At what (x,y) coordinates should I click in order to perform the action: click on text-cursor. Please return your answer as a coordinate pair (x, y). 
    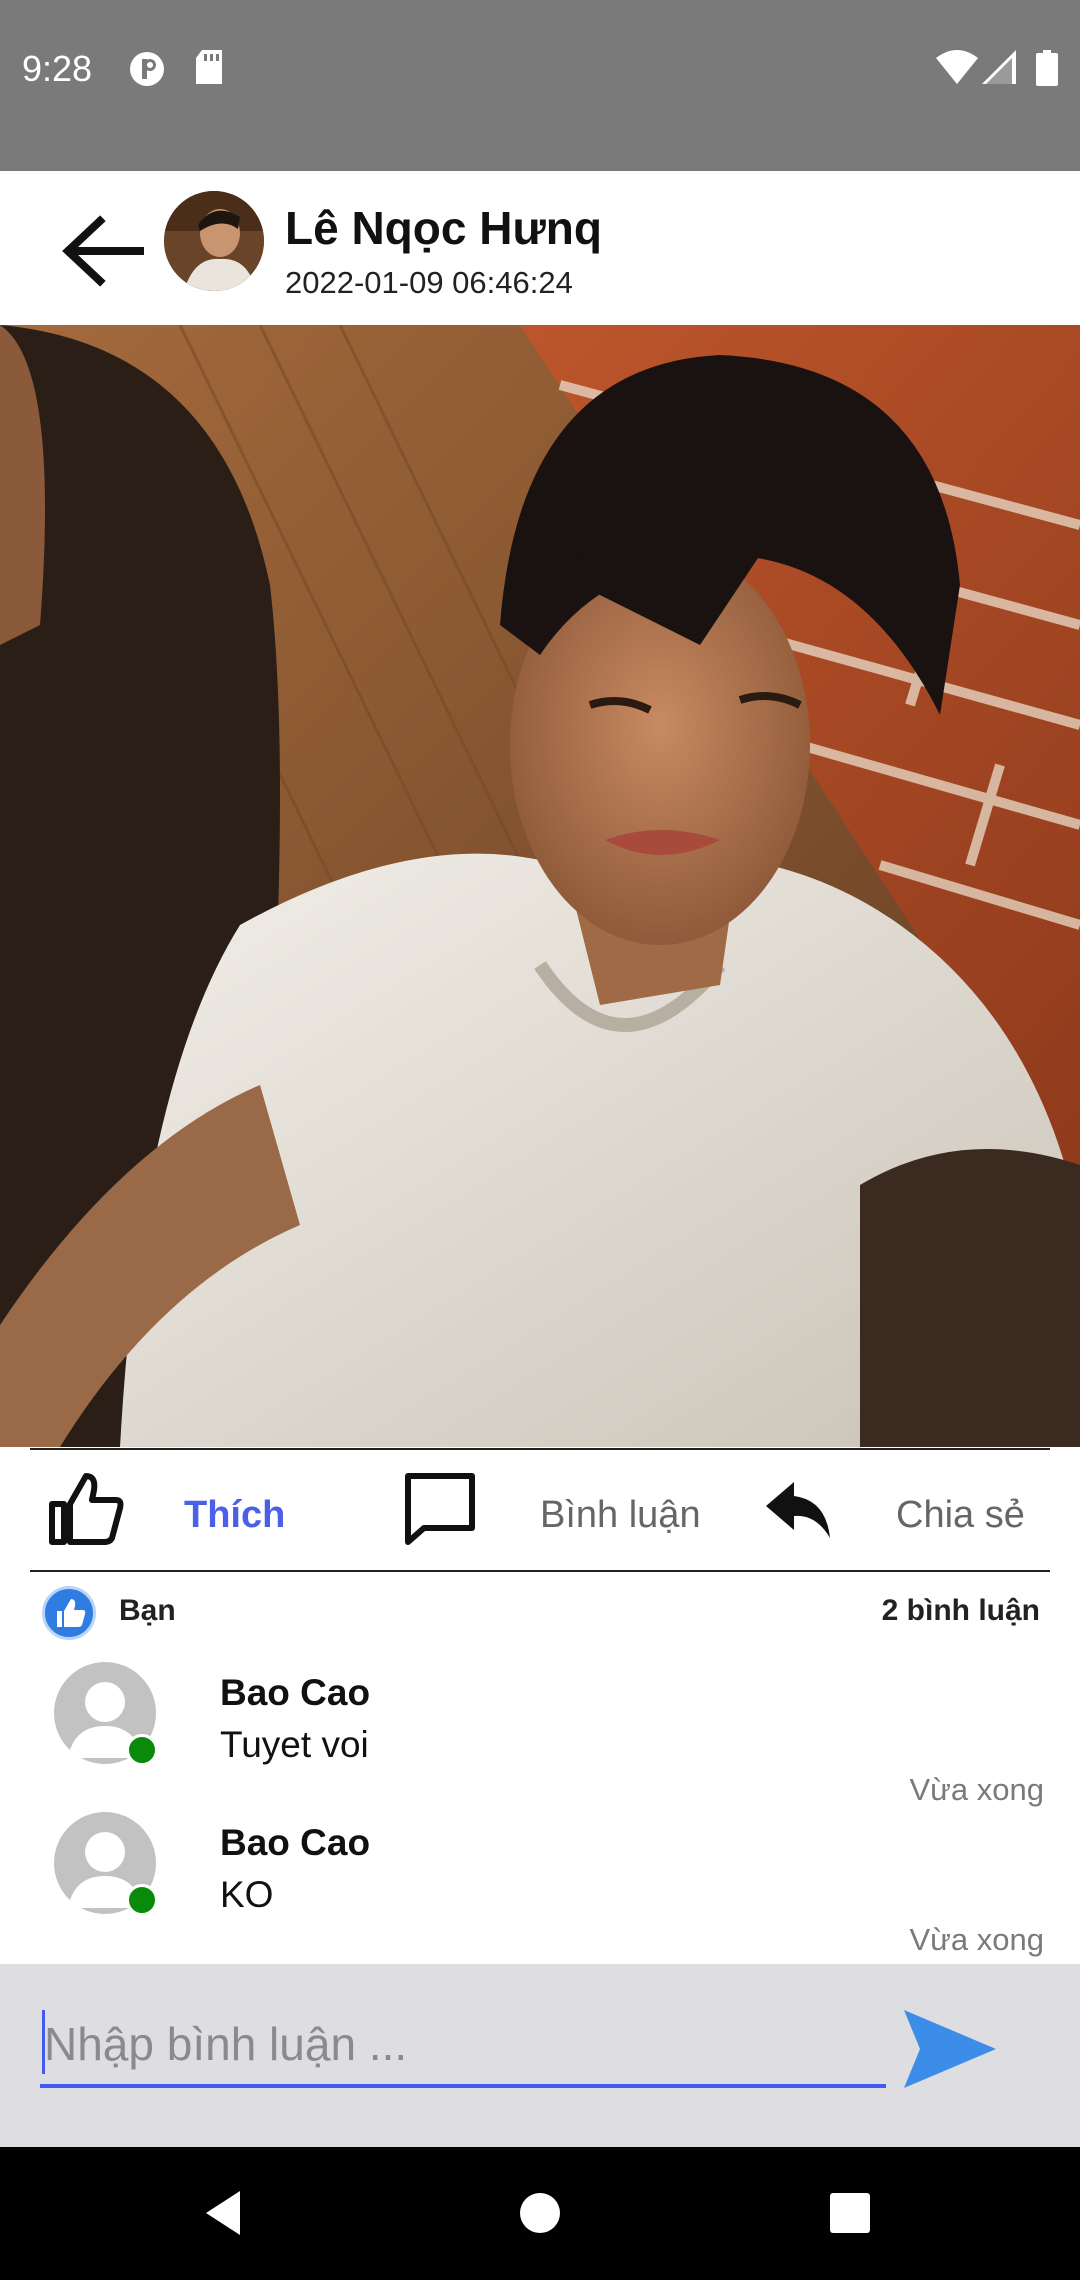
    Looking at the image, I should click on (43, 2042).